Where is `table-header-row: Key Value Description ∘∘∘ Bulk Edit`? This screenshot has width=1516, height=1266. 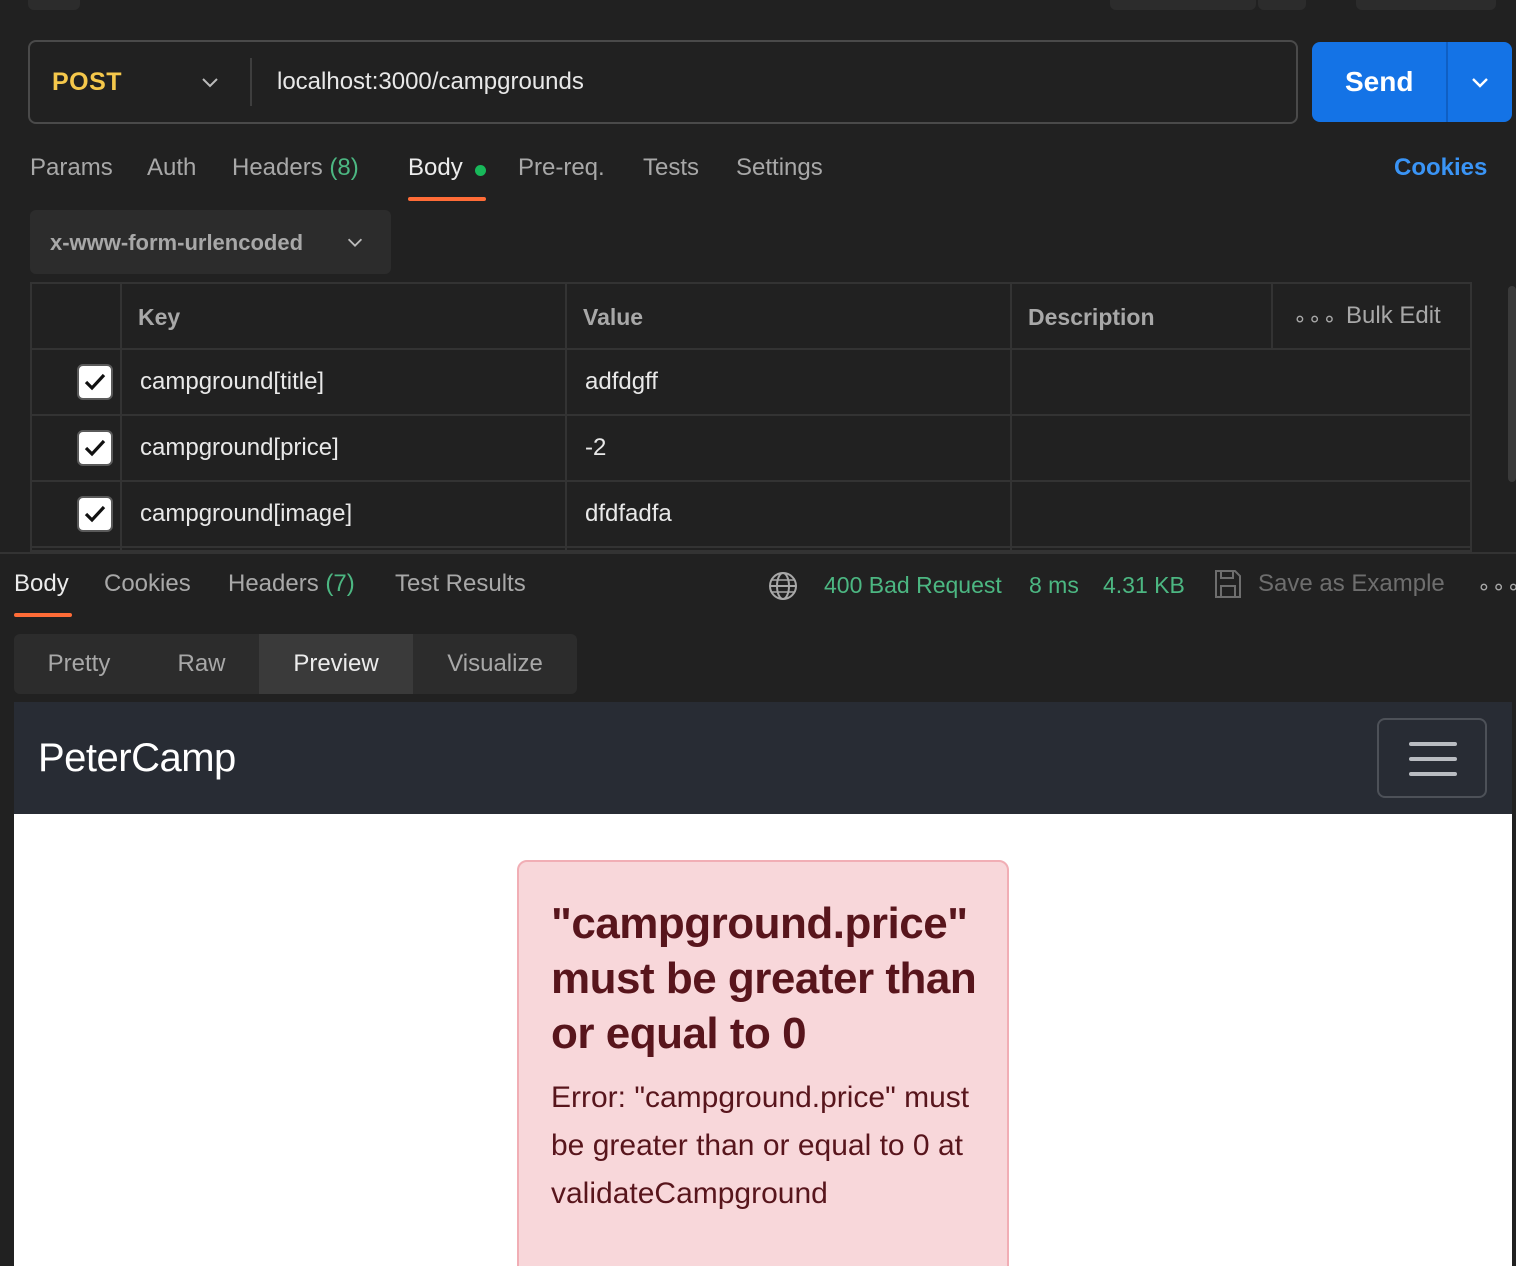
table-header-row: Key Value Description ∘∘∘ Bulk Edit is located at coordinates (751, 317).